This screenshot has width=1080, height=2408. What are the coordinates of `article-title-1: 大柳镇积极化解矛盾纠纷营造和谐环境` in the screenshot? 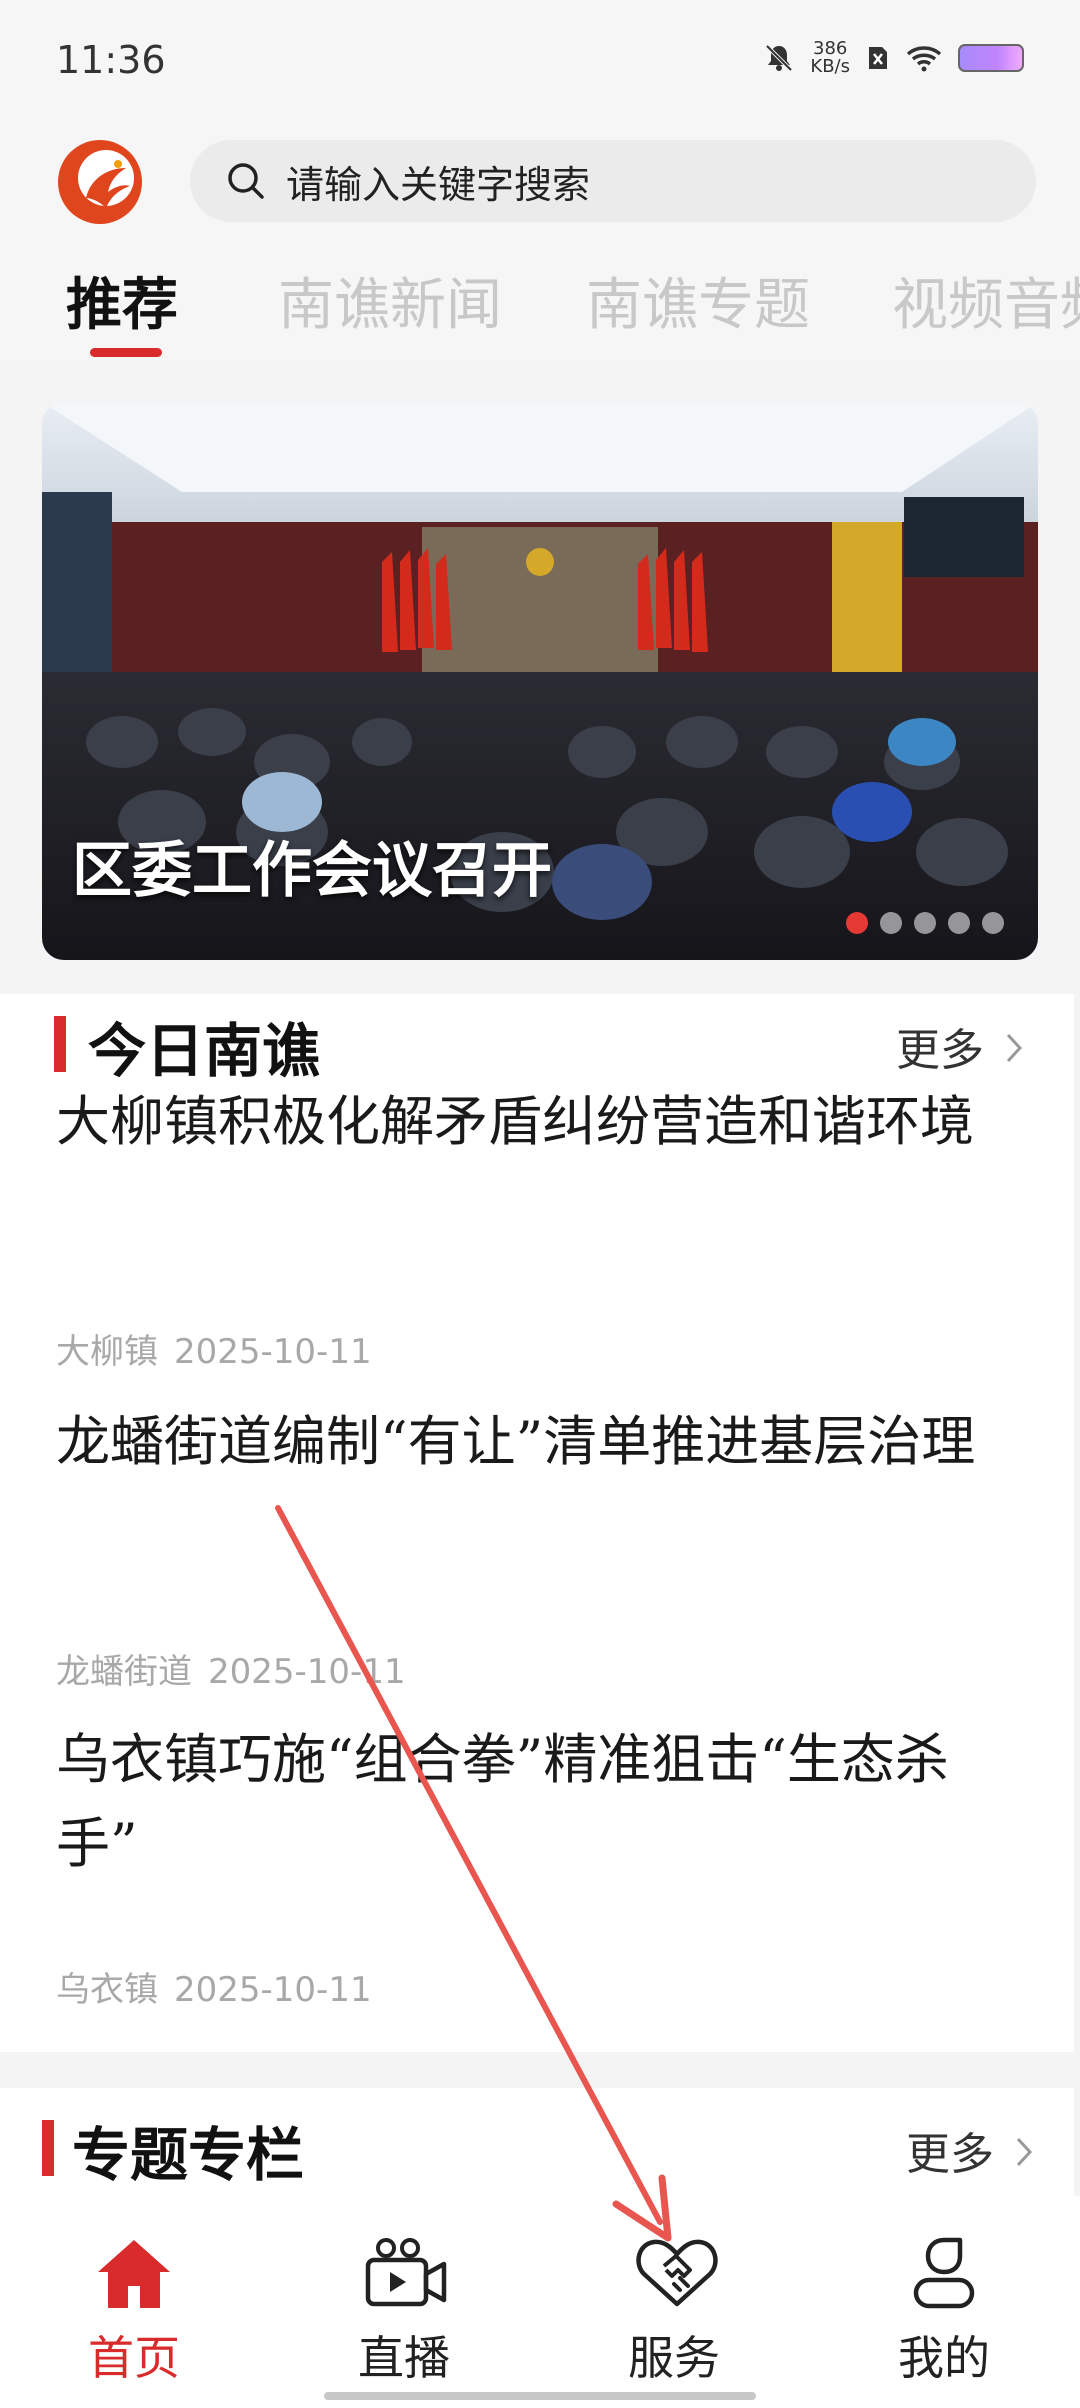 It's located at (541, 1122).